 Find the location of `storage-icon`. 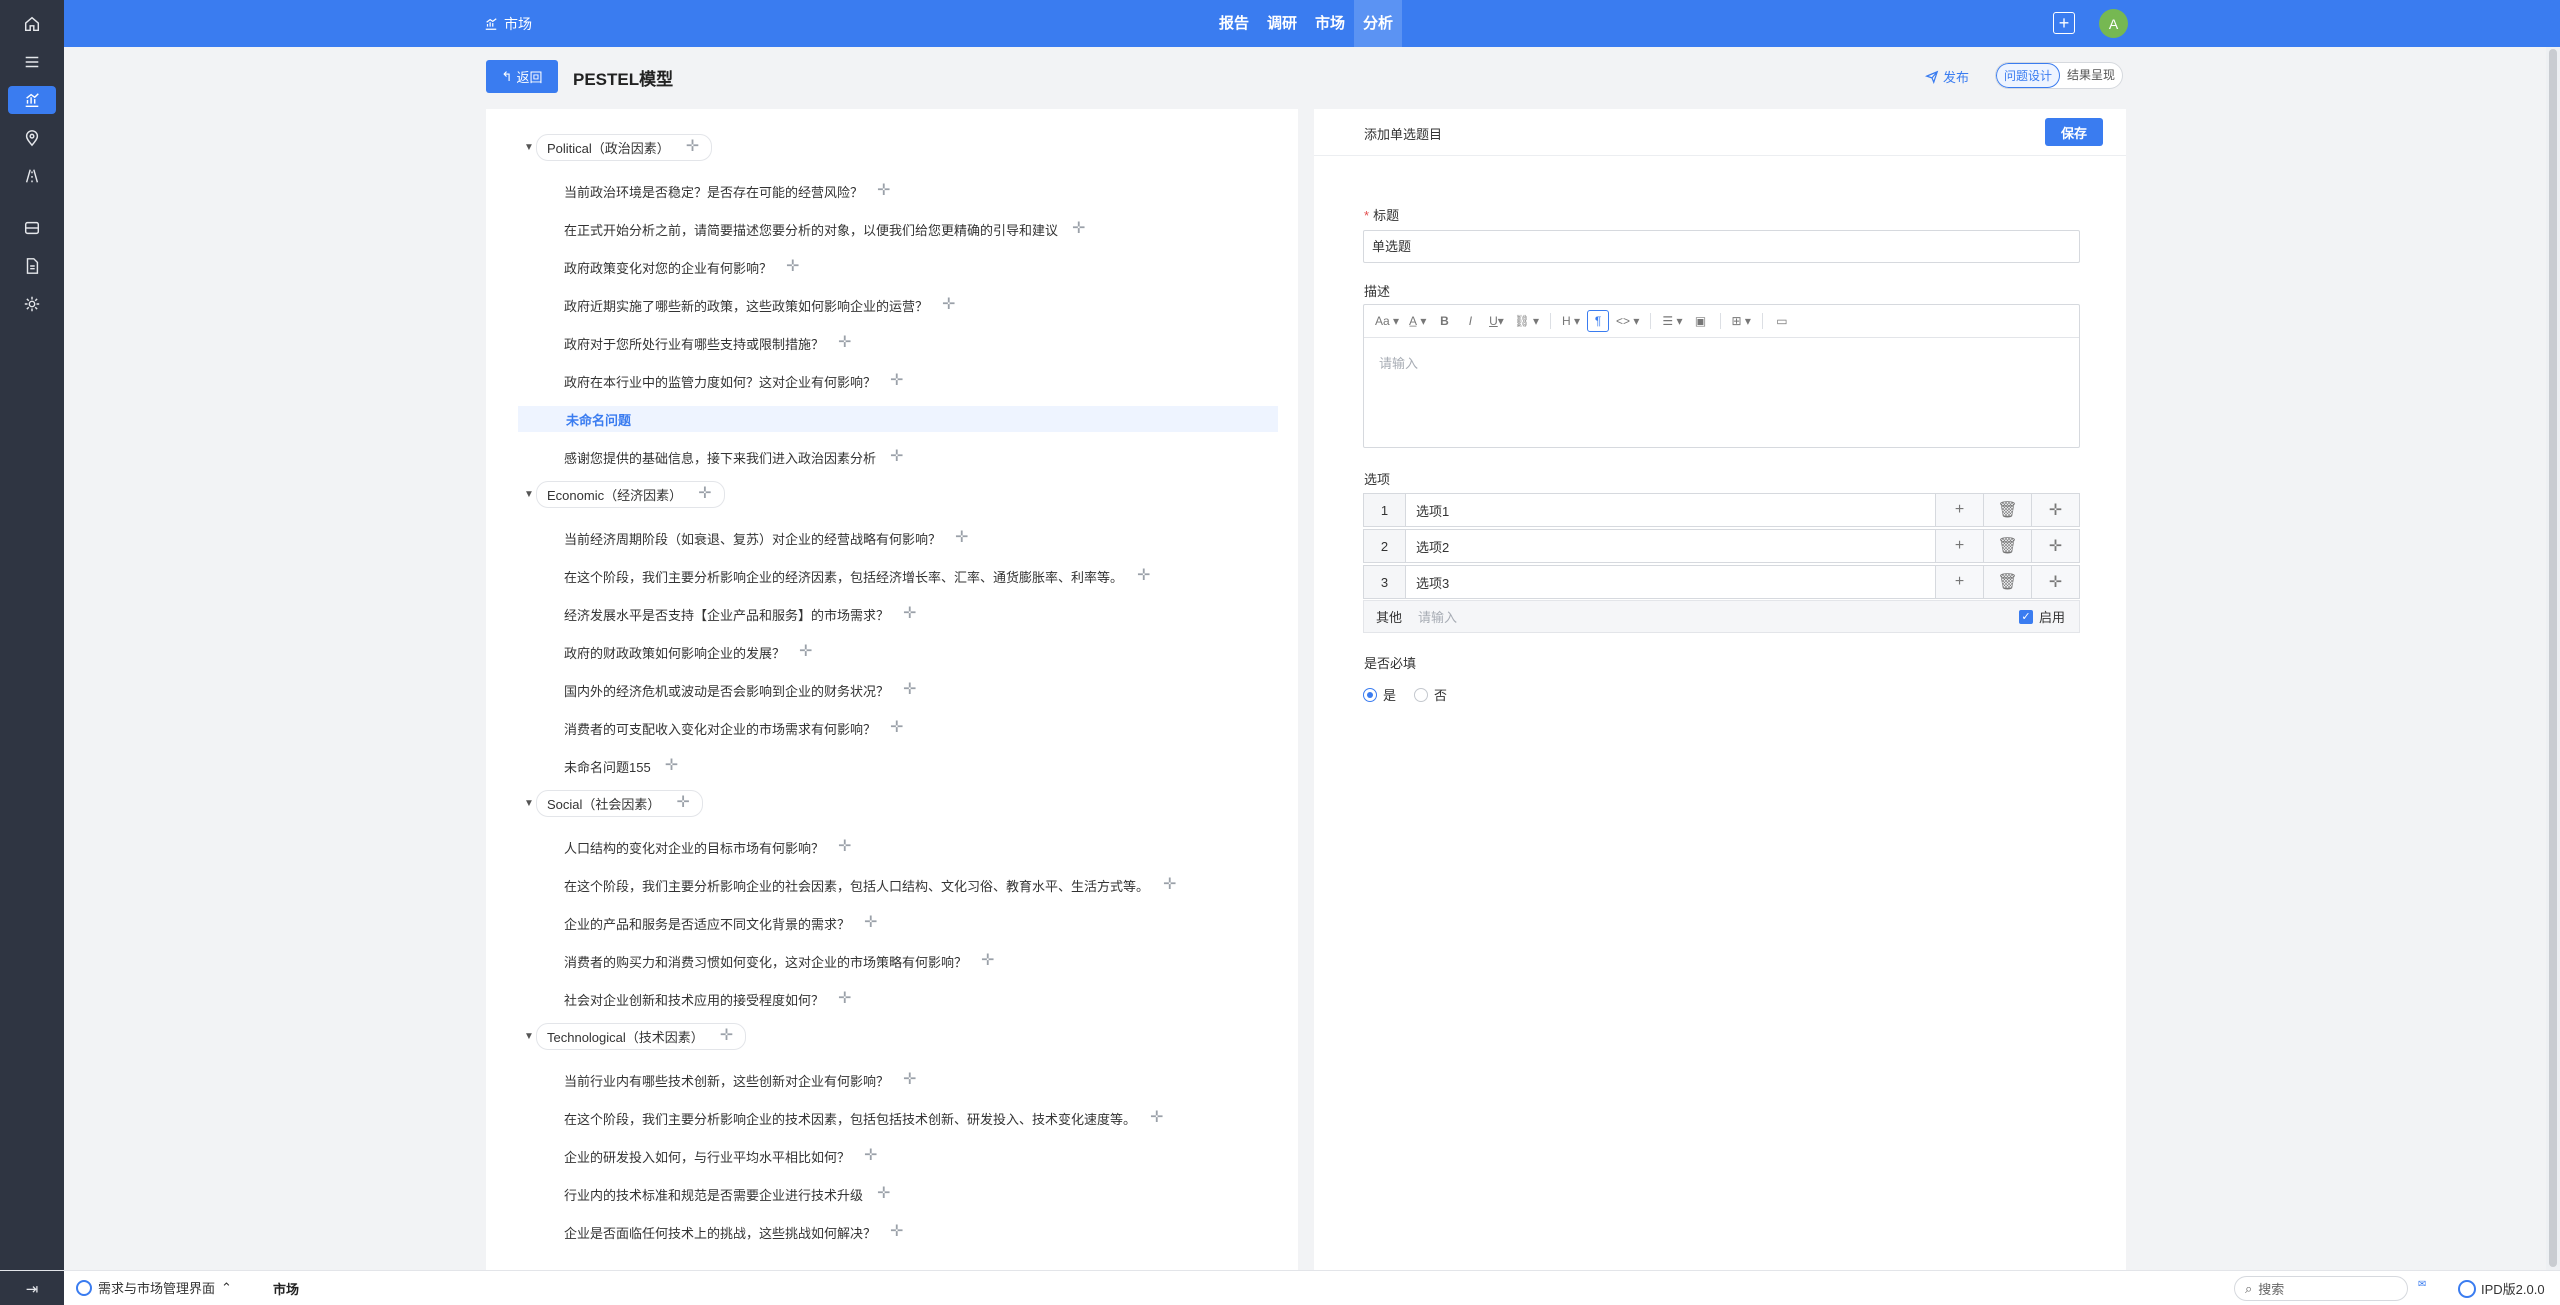

storage-icon is located at coordinates (32, 228).